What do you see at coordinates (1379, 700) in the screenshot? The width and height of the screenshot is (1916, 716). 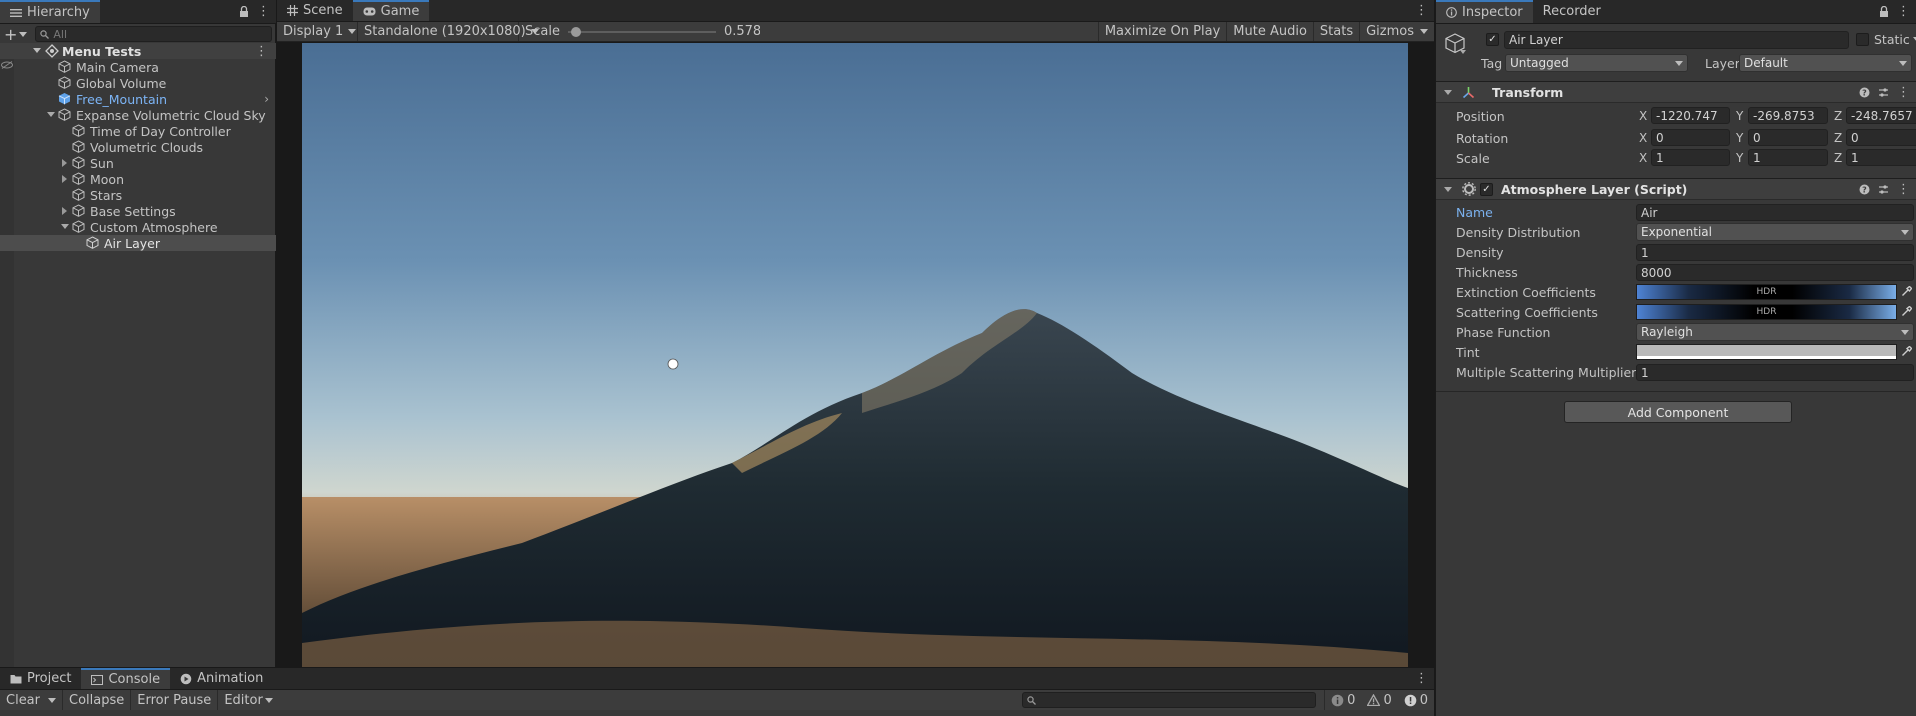 I see `warning-count-toggle: 0` at bounding box center [1379, 700].